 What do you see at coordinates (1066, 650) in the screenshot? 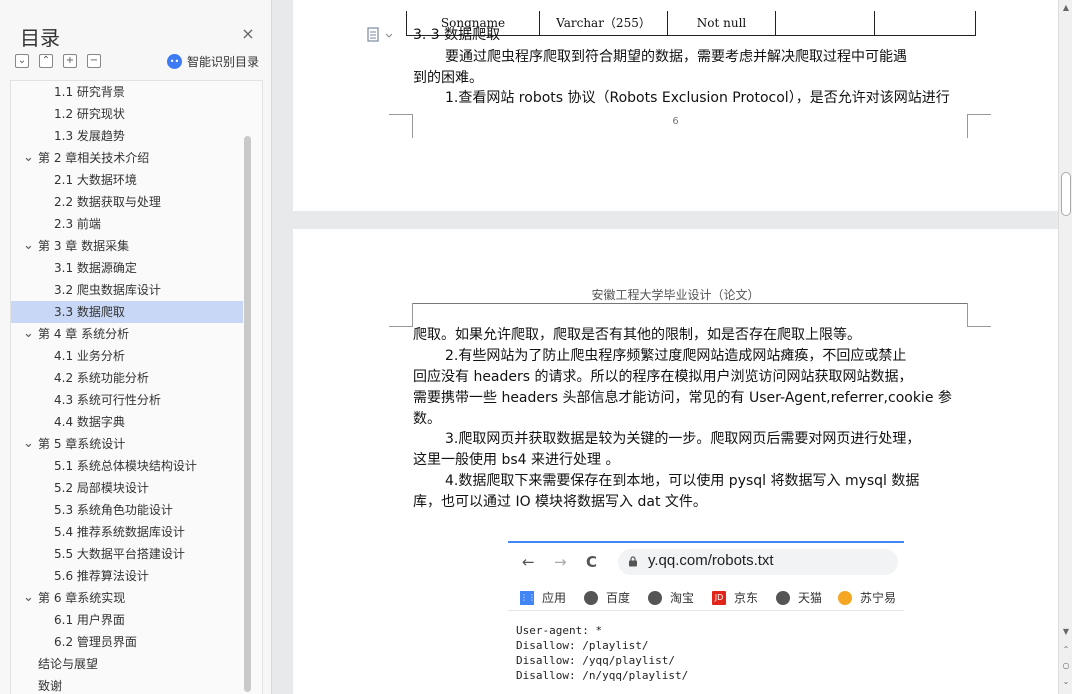
I see `prev-page-icon: ⌃` at bounding box center [1066, 650].